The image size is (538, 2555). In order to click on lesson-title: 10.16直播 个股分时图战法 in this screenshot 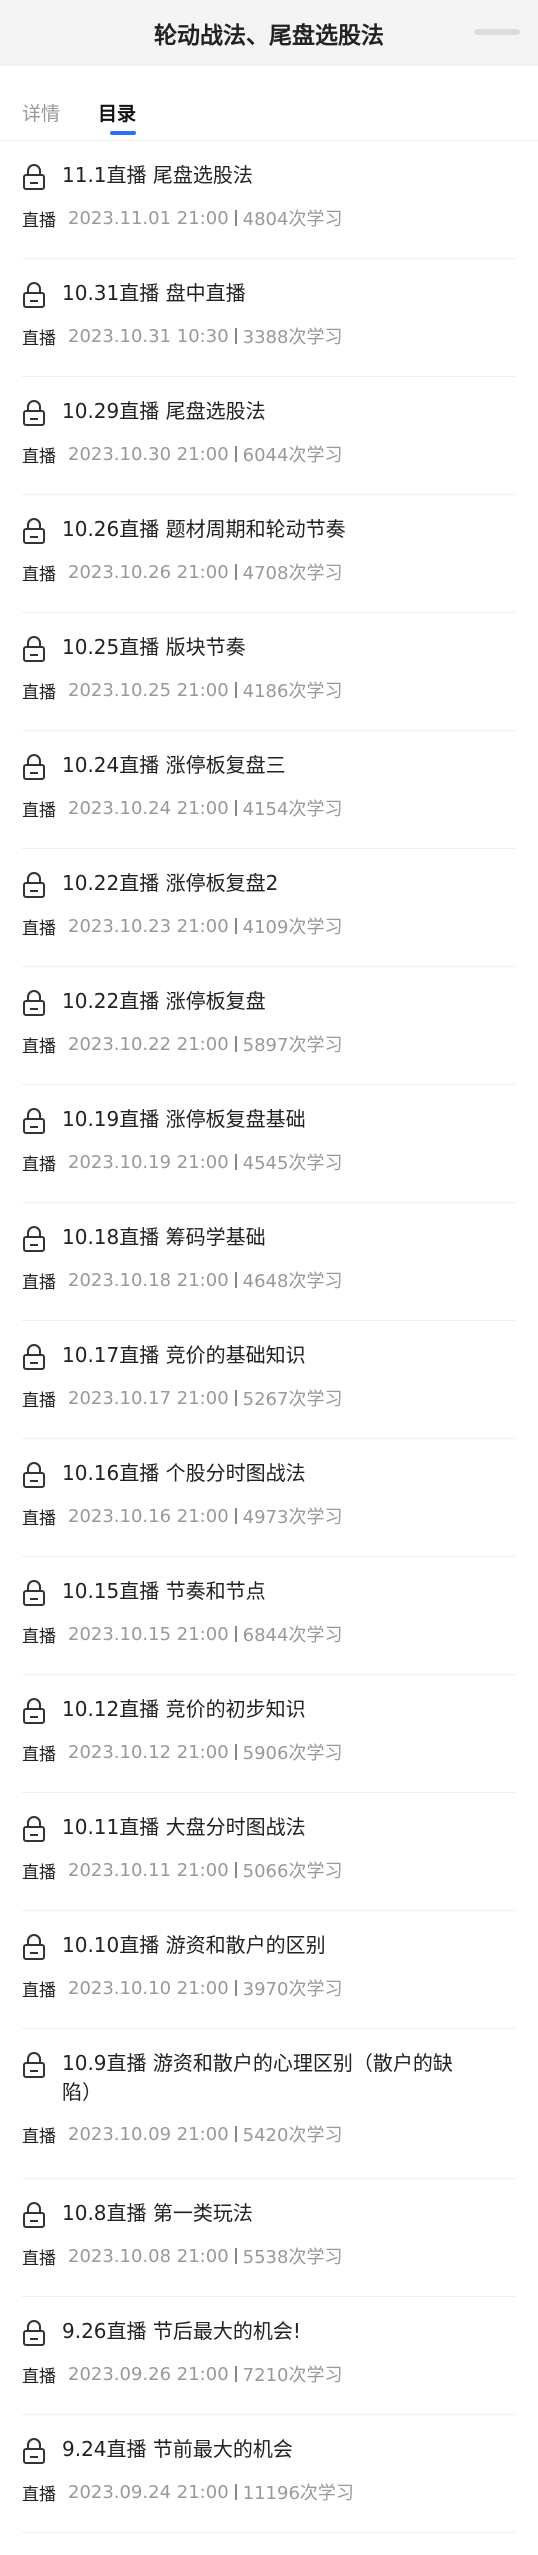, I will do `click(184, 1473)`.